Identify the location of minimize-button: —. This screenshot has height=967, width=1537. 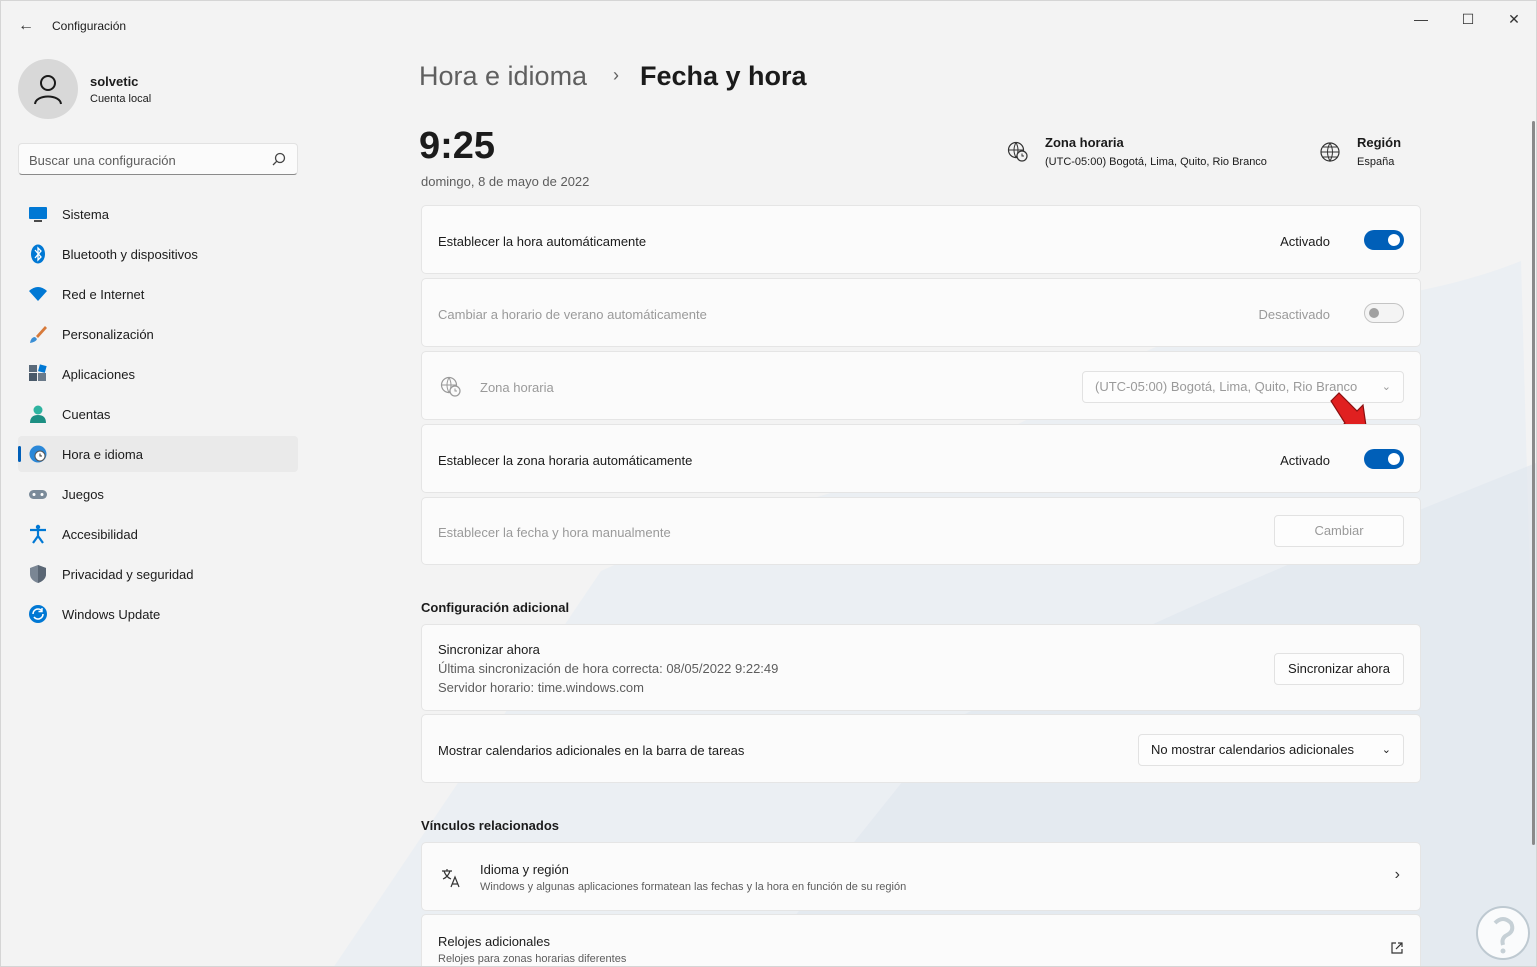
(1421, 19).